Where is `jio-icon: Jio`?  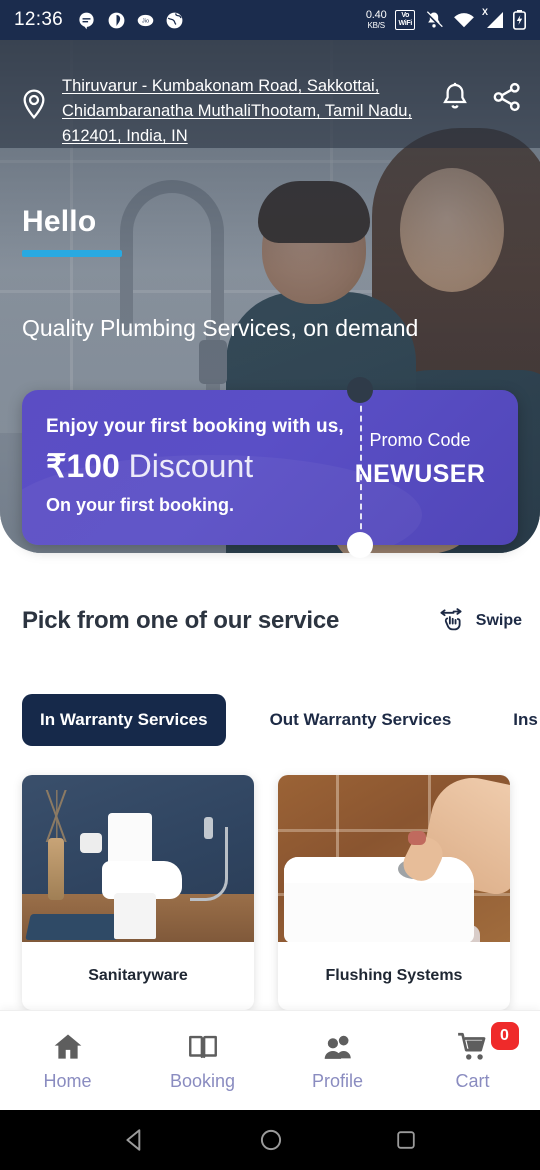
jio-icon: Jio is located at coordinates (145, 20).